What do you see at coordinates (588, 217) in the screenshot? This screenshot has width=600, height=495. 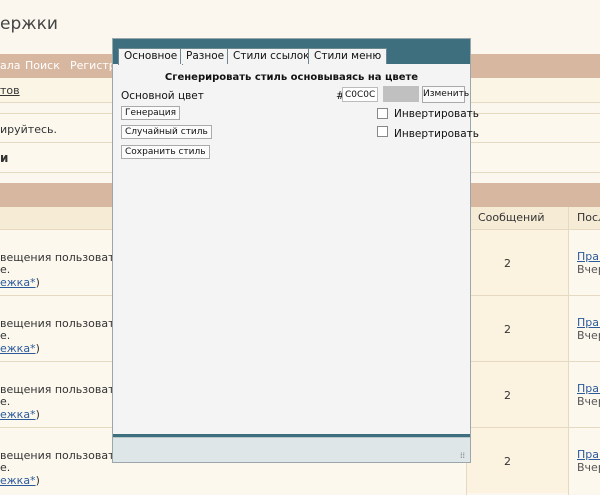 I see `column-header-last: Посл` at bounding box center [588, 217].